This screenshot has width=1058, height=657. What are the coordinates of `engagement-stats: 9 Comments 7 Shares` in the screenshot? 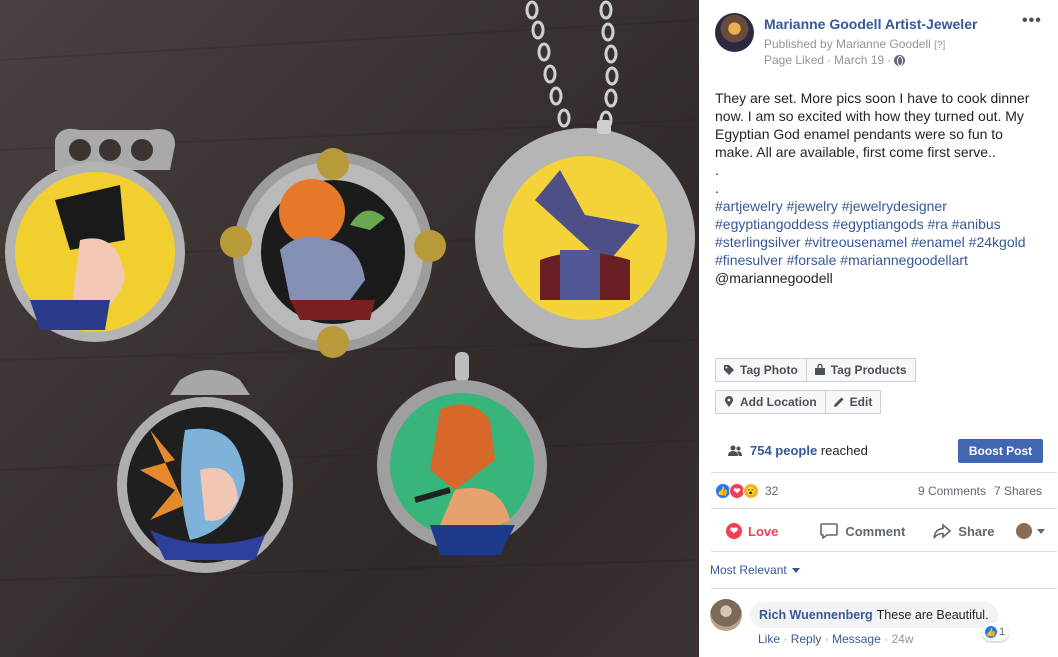 It's located at (980, 491).